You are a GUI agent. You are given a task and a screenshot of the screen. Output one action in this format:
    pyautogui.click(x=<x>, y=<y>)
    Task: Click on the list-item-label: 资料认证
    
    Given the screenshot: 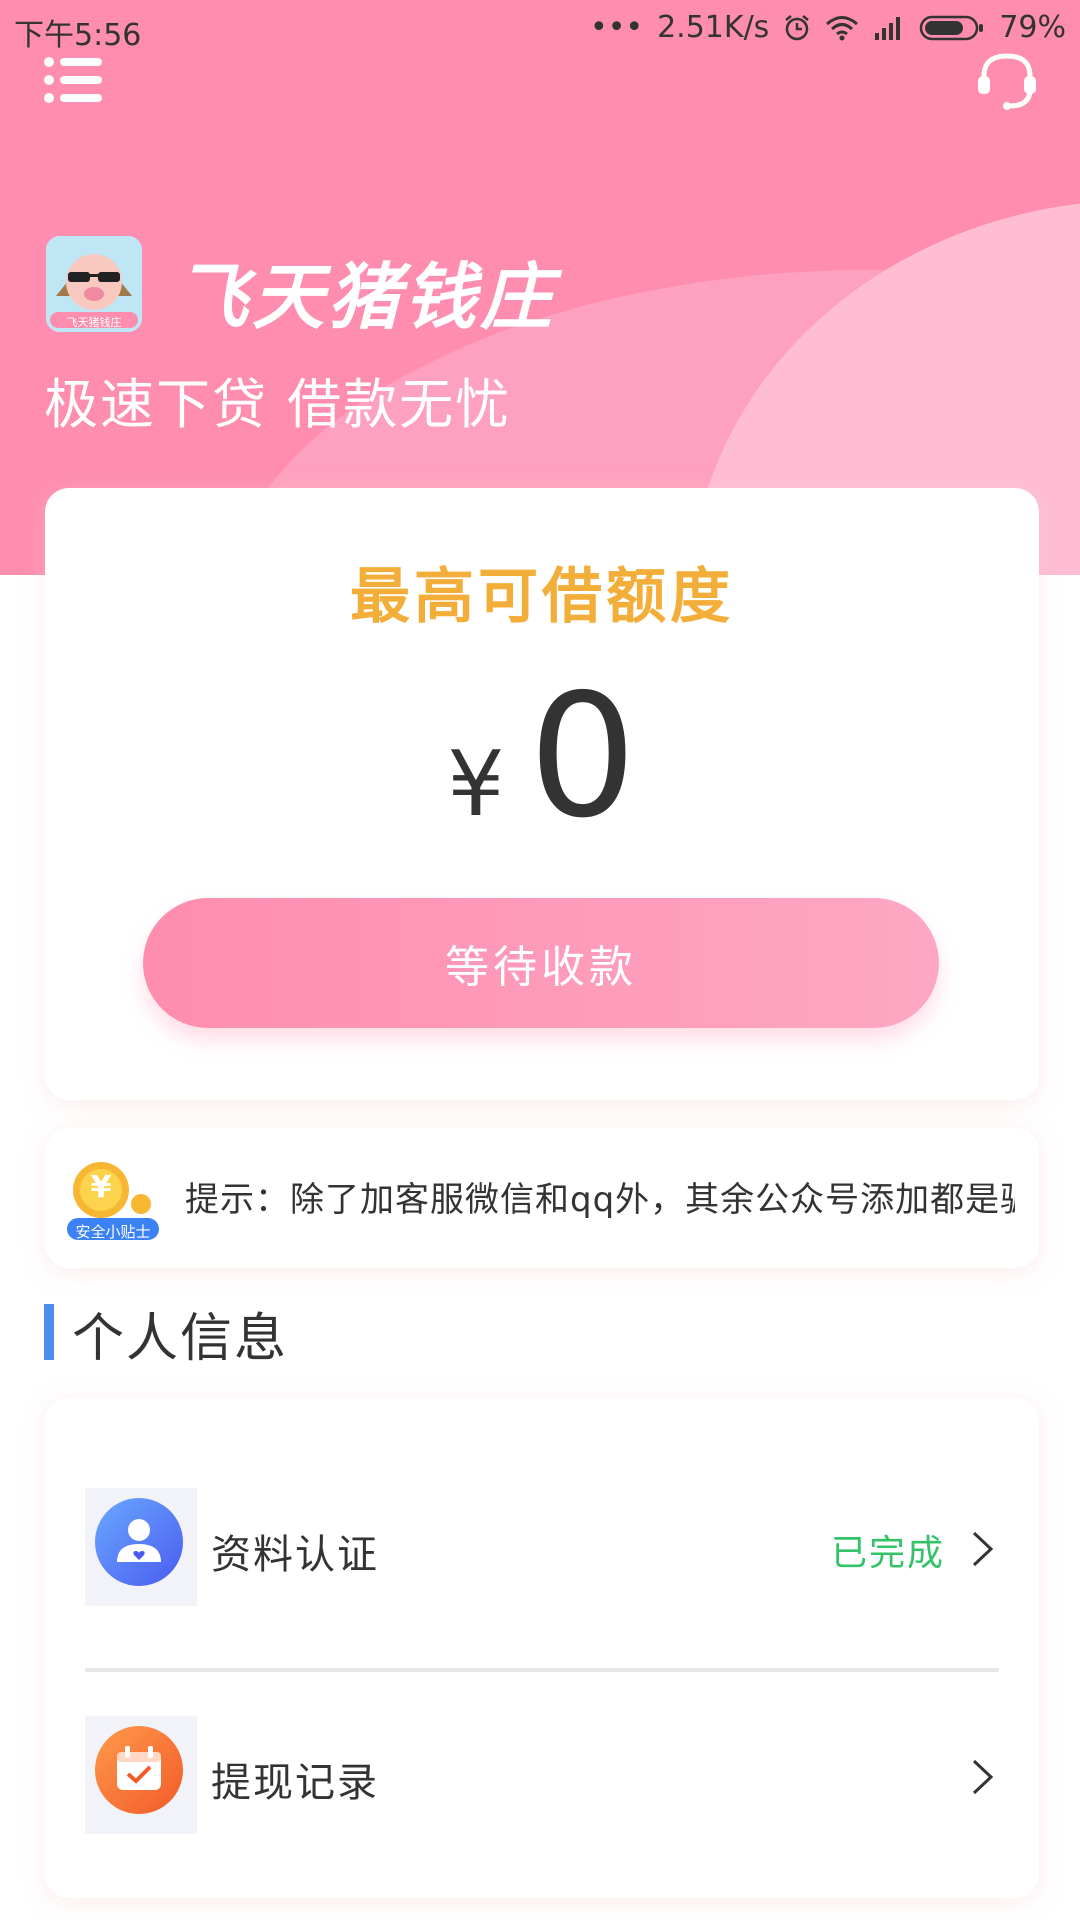 What is the action you would take?
    pyautogui.click(x=295, y=1555)
    